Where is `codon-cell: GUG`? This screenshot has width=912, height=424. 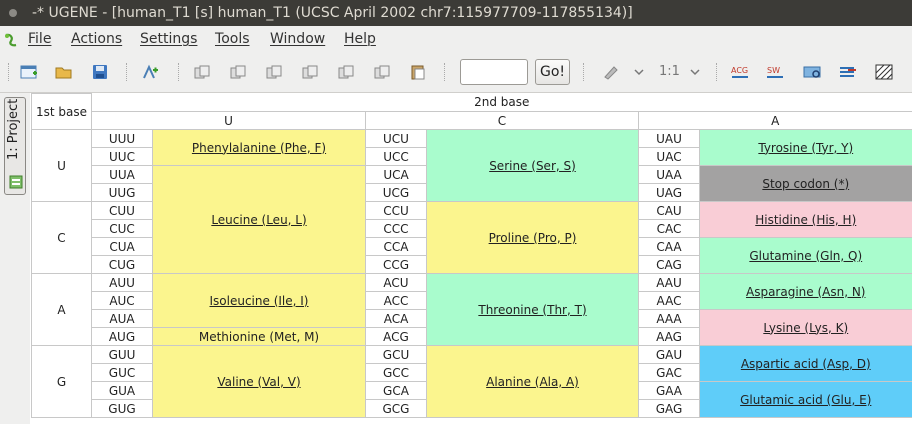 codon-cell: GUG is located at coordinates (122, 408).